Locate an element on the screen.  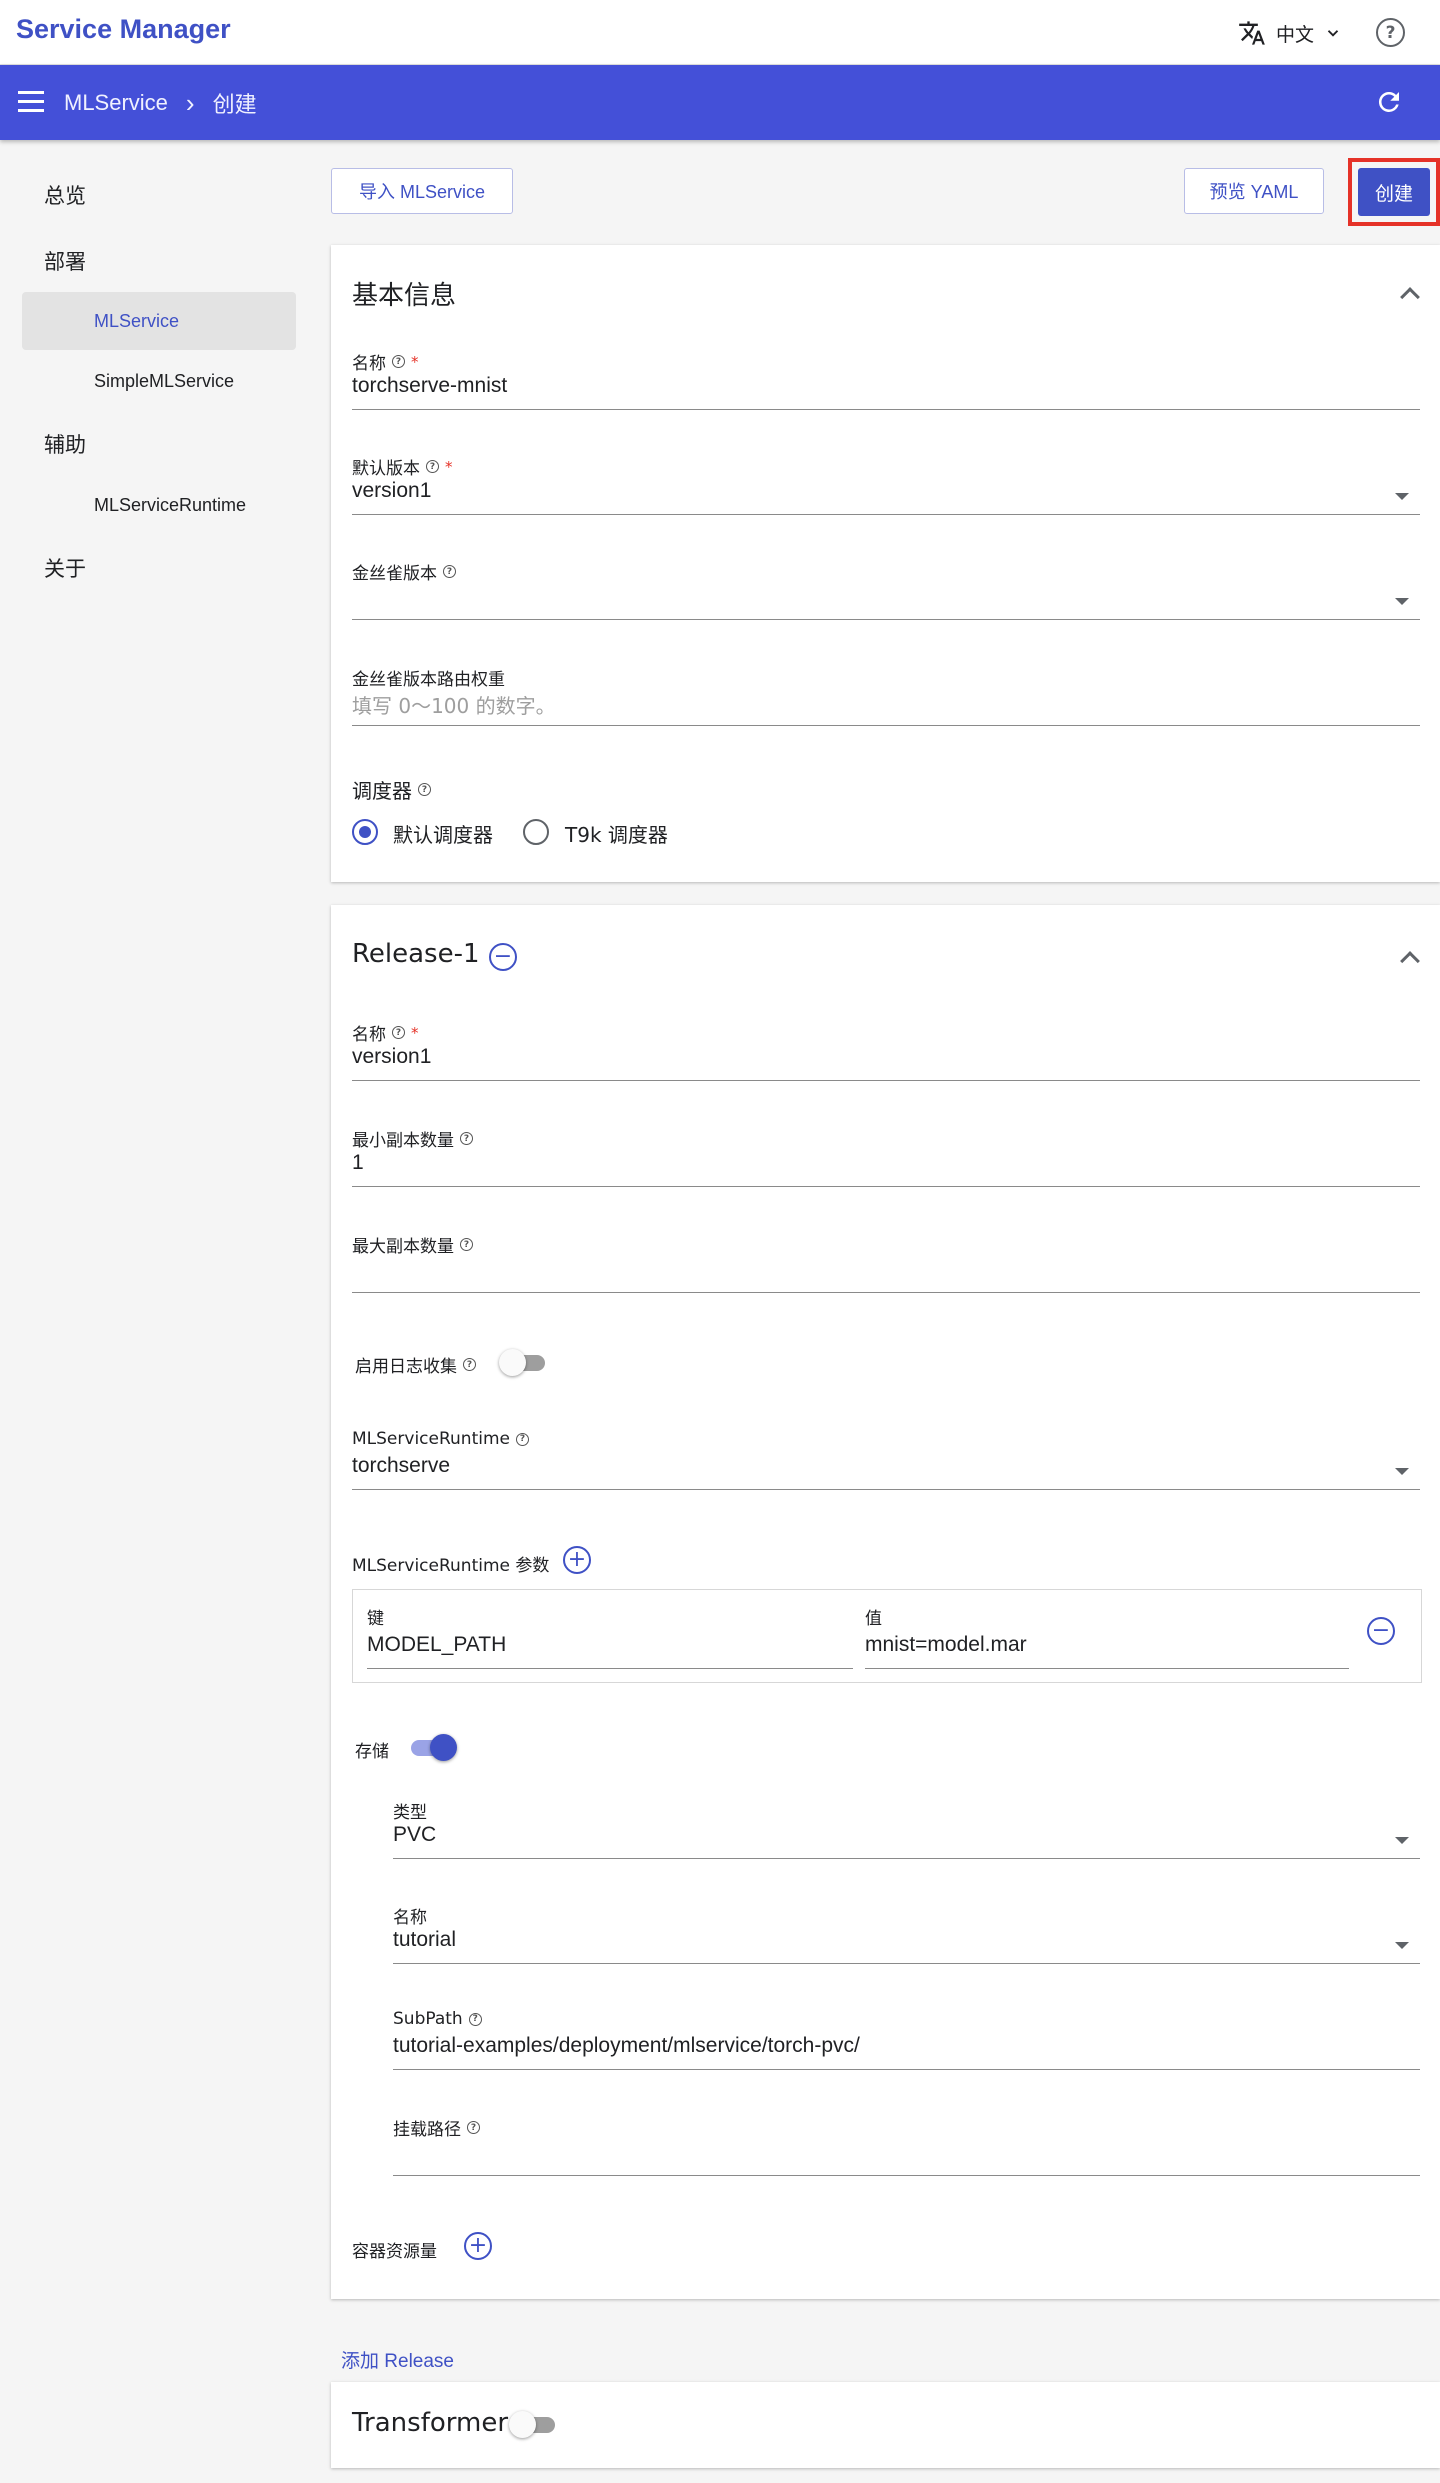
app-title: Service Manager is located at coordinates (123, 29).